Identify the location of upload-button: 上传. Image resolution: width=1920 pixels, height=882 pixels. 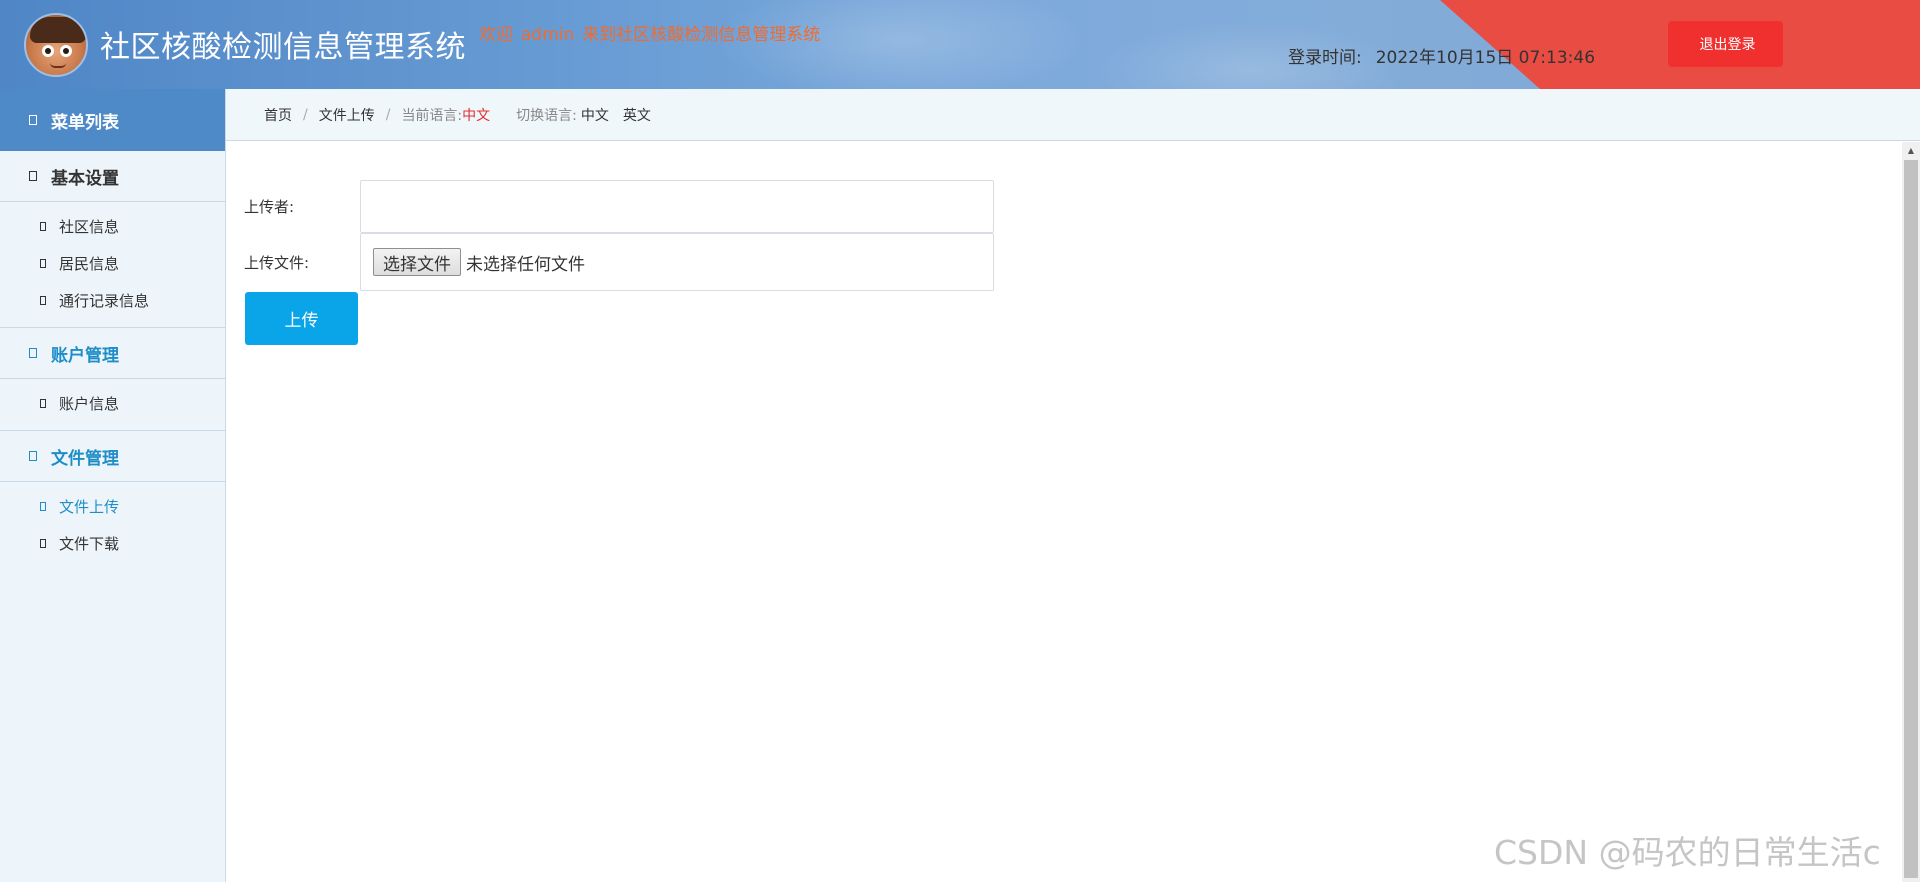
(301, 318).